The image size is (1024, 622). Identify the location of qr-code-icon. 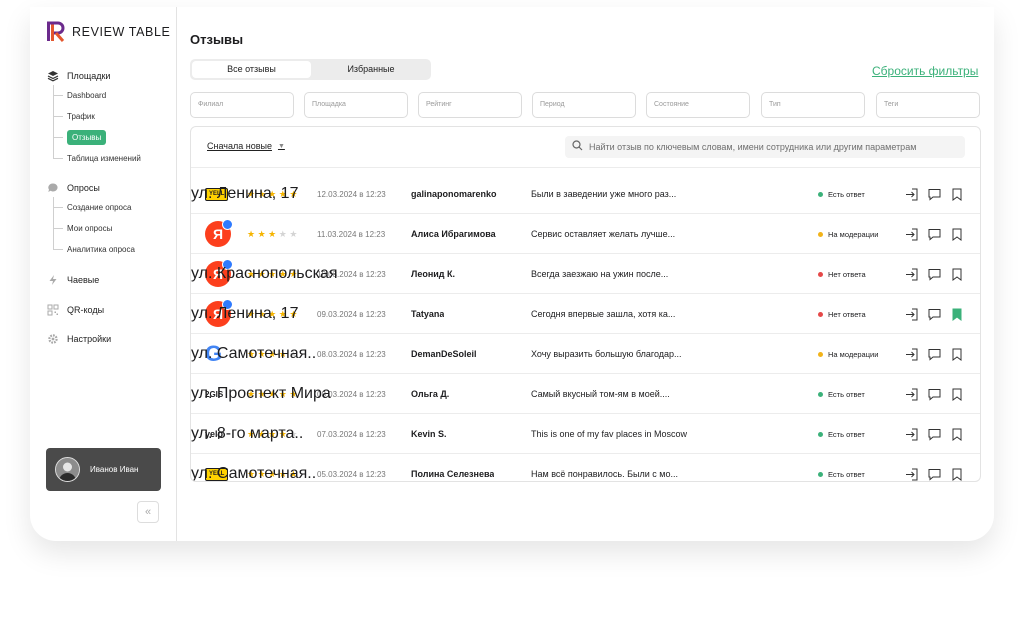
(52, 310).